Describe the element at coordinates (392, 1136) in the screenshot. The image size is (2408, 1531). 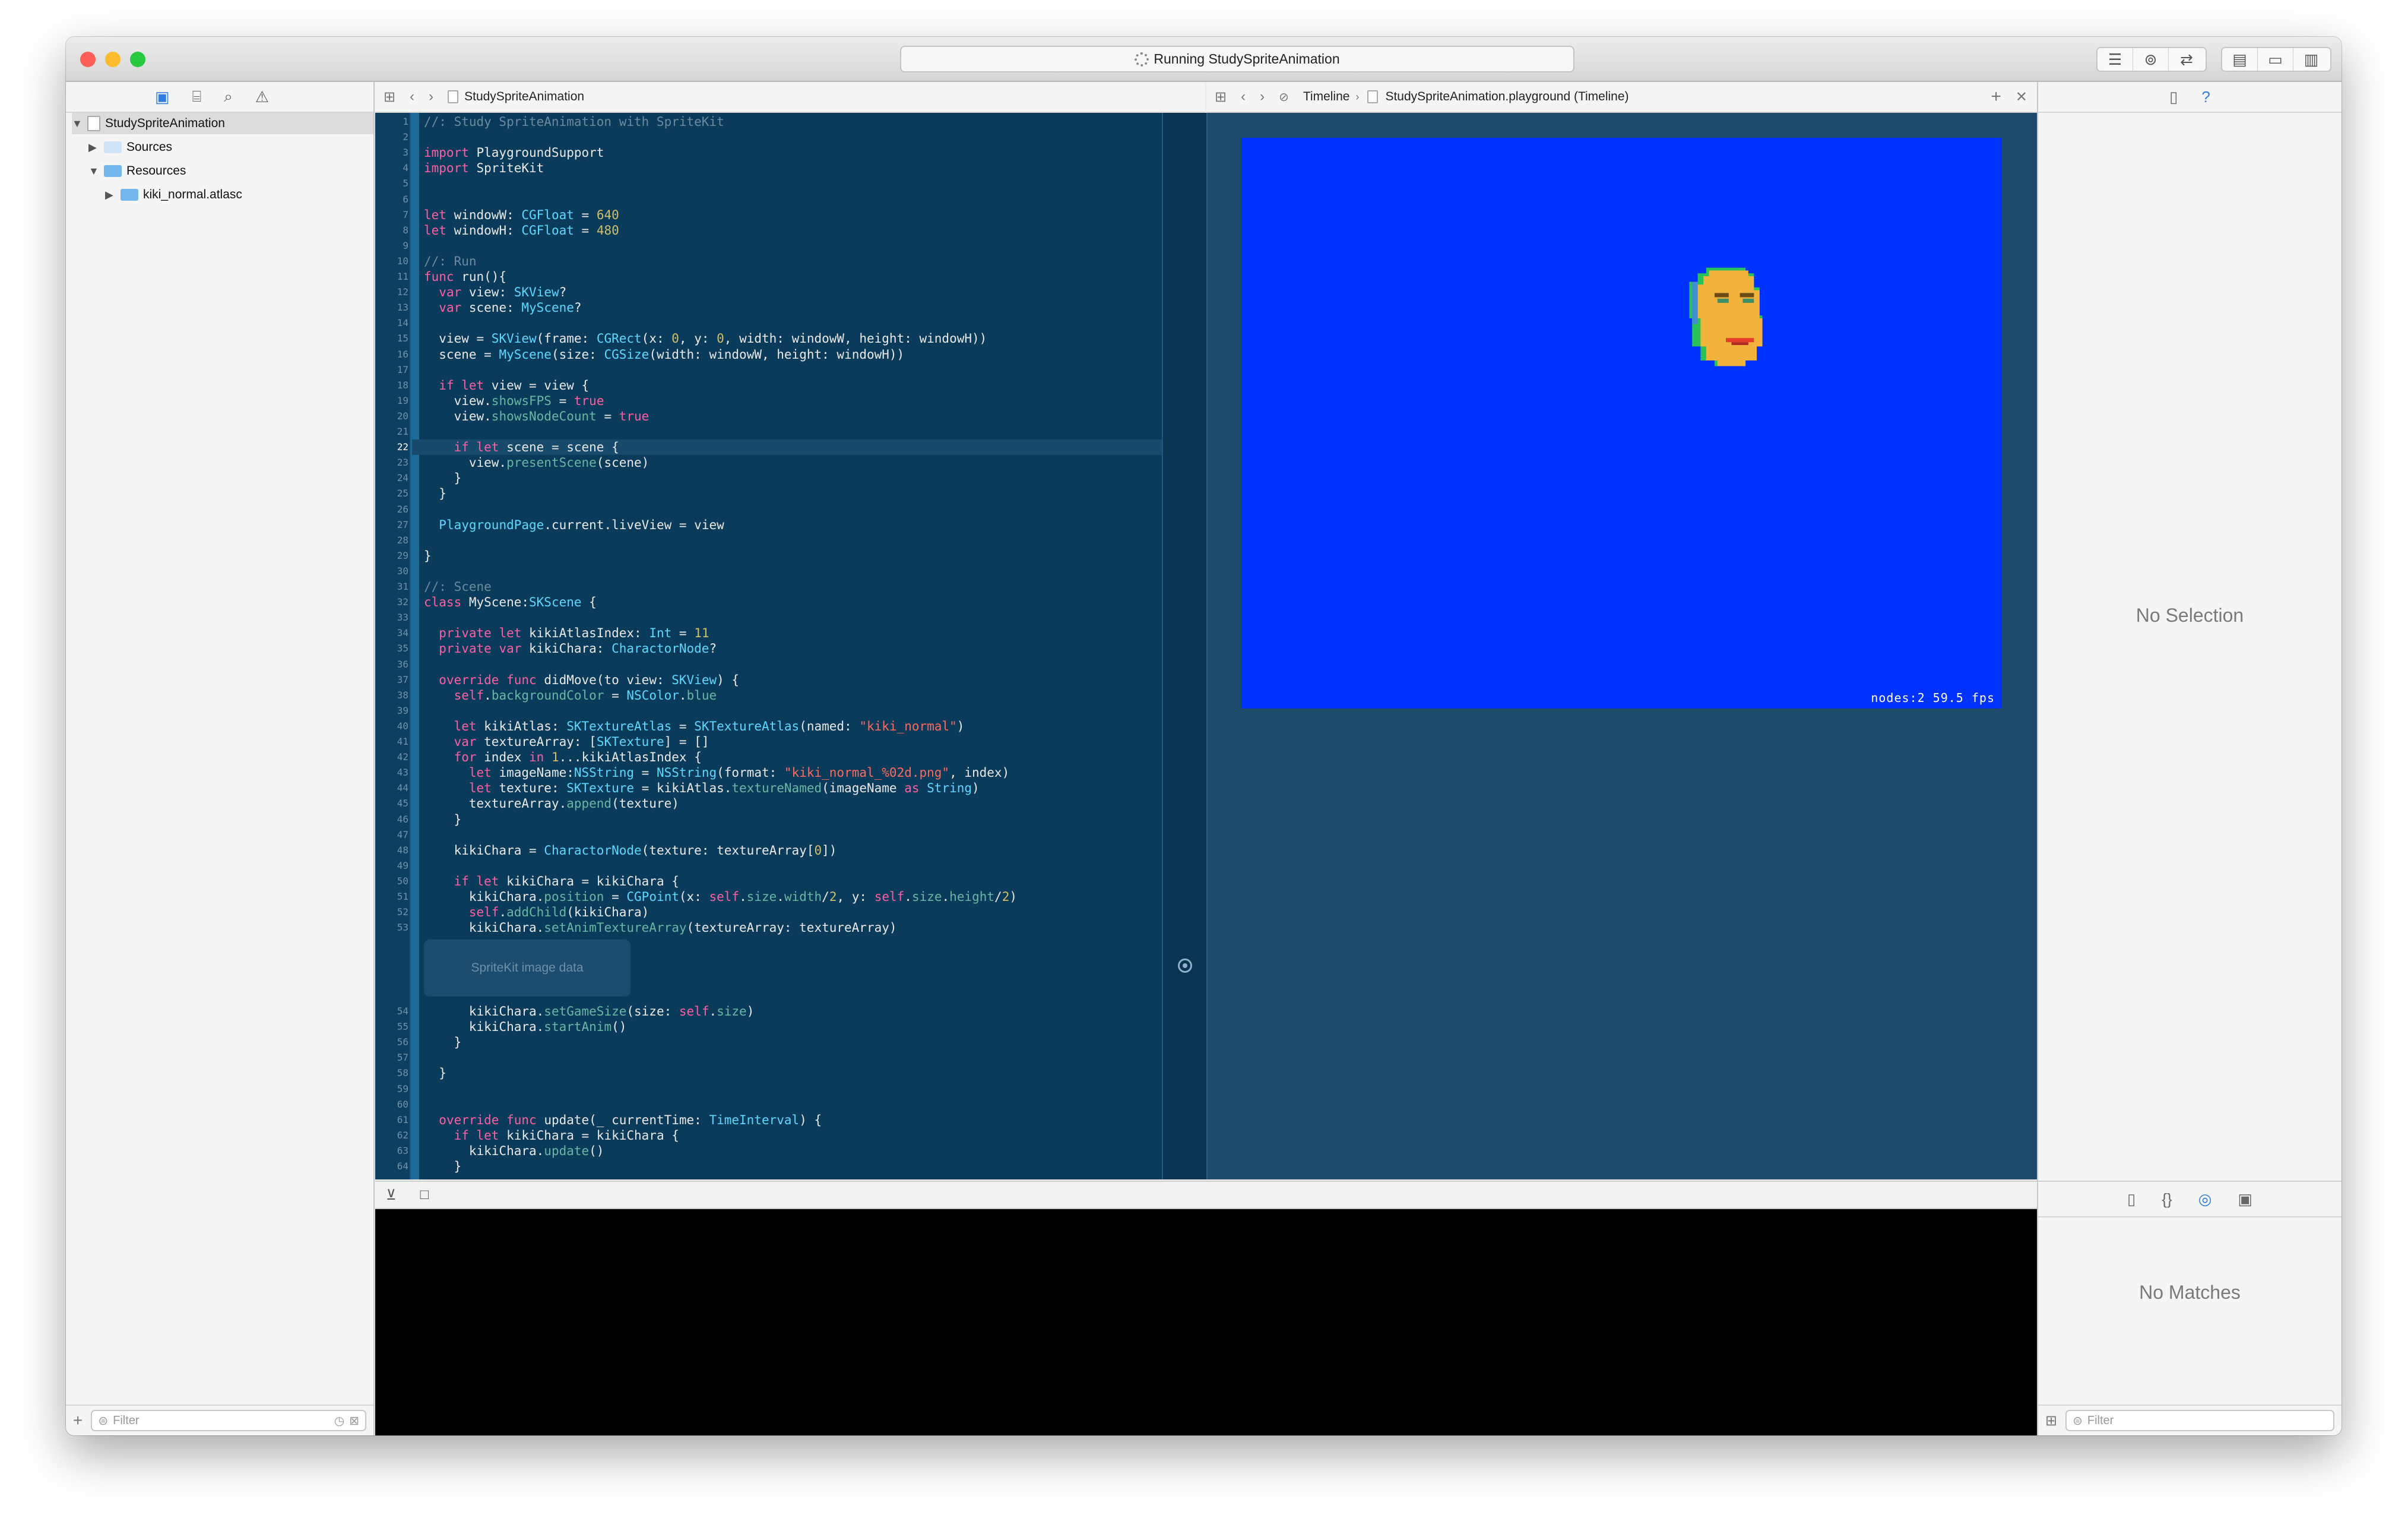
I see `line-number: 62` at that location.